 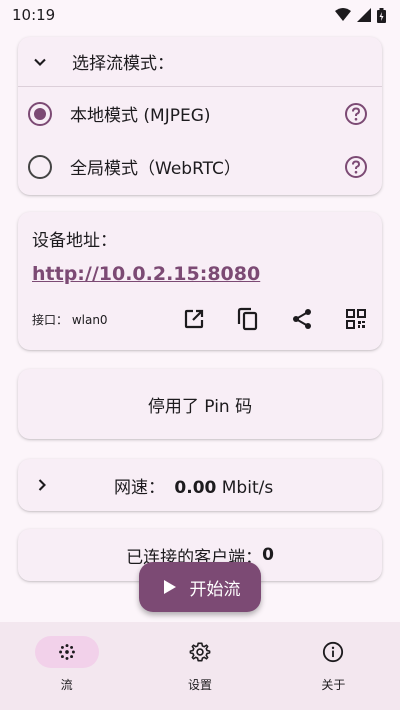 What do you see at coordinates (140, 116) in the screenshot?
I see `mjpeg-label: 本地模式 (MJPEG)` at bounding box center [140, 116].